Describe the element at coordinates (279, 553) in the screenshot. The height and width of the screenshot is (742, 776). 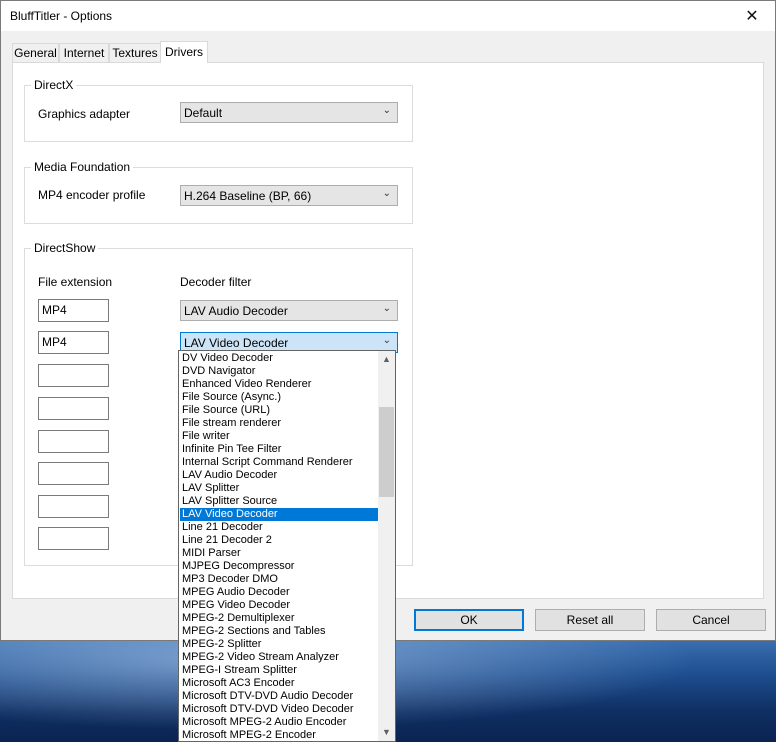
I see `dropdown-option: MIDI Parser` at that location.